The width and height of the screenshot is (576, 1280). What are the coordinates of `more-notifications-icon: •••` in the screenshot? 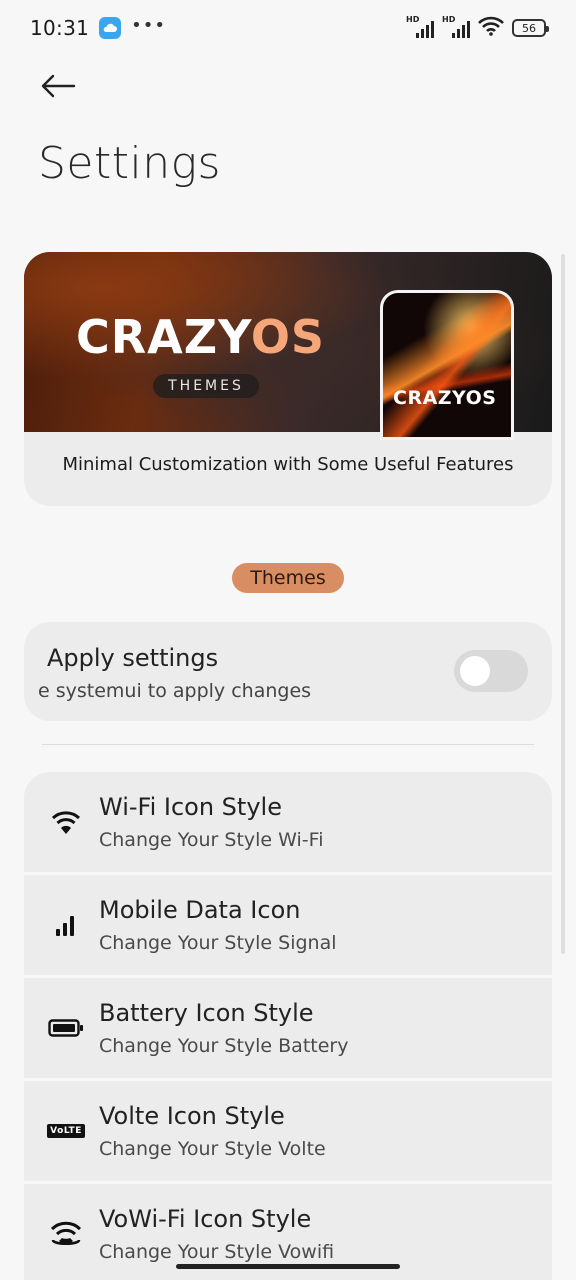 It's located at (148, 25).